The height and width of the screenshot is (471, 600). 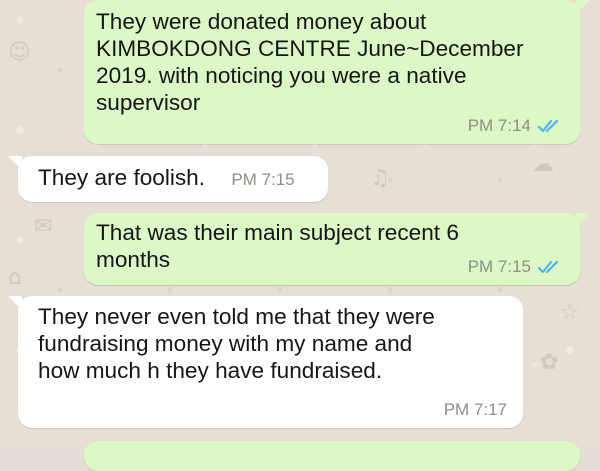 I want to click on decorative-doodle-icon: ✉, so click(x=43, y=226).